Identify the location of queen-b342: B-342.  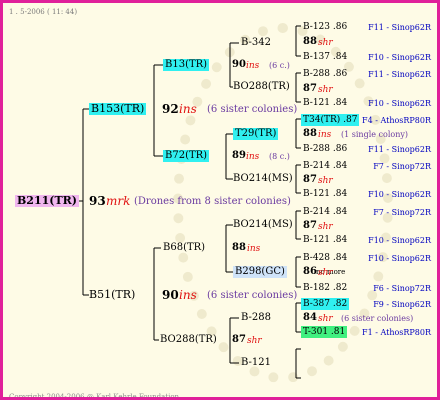
(256, 42).